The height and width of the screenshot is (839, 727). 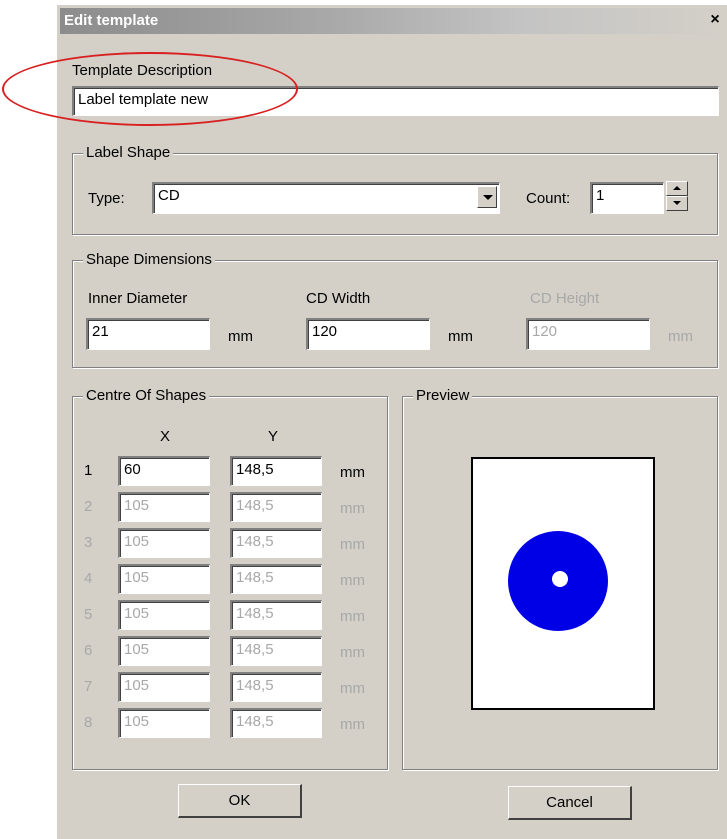 I want to click on y-column-header: Y, so click(x=273, y=436).